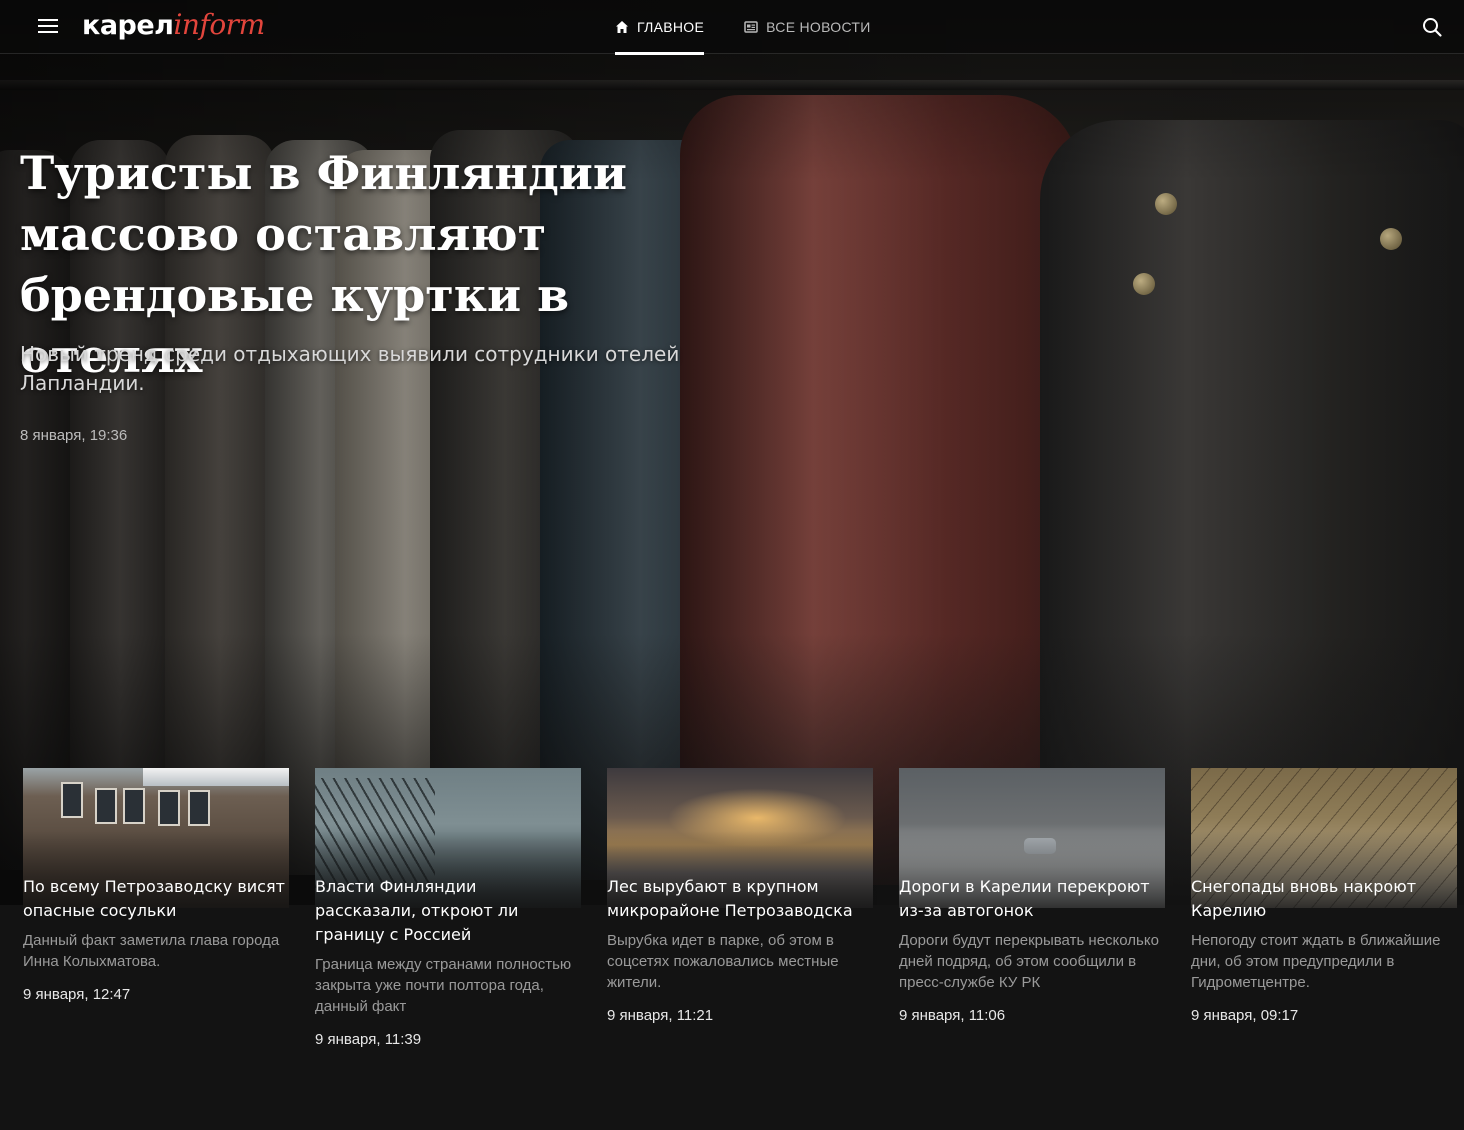 Image resolution: width=1464 pixels, height=1130 pixels. What do you see at coordinates (128, 25) in the screenshot?
I see `logo-text-karel: карел` at bounding box center [128, 25].